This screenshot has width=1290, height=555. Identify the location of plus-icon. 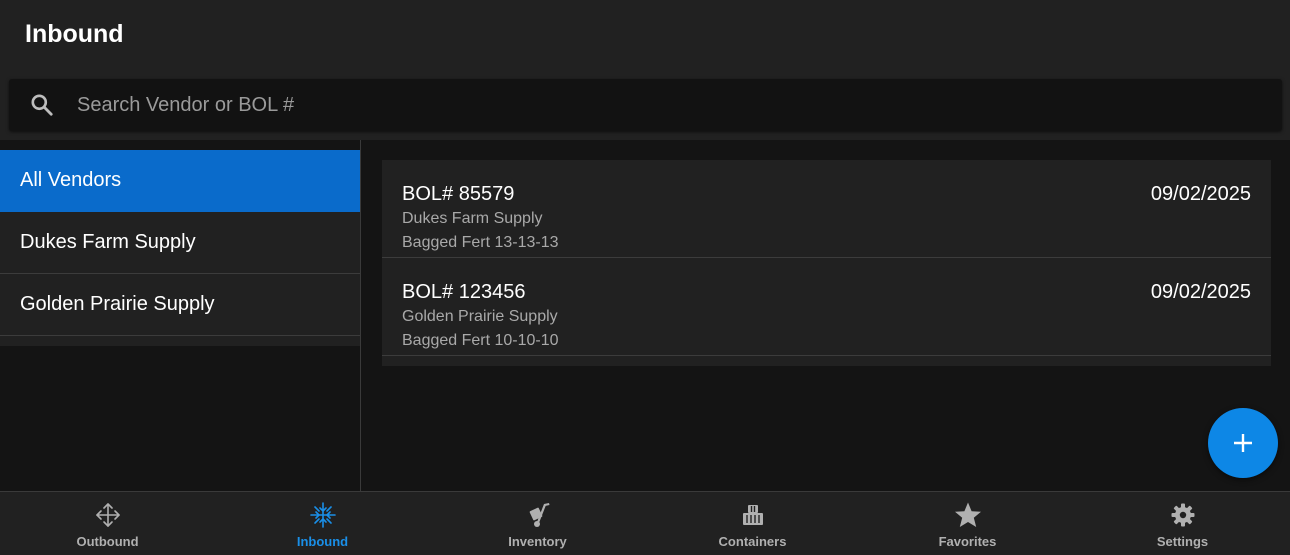
(1243, 443).